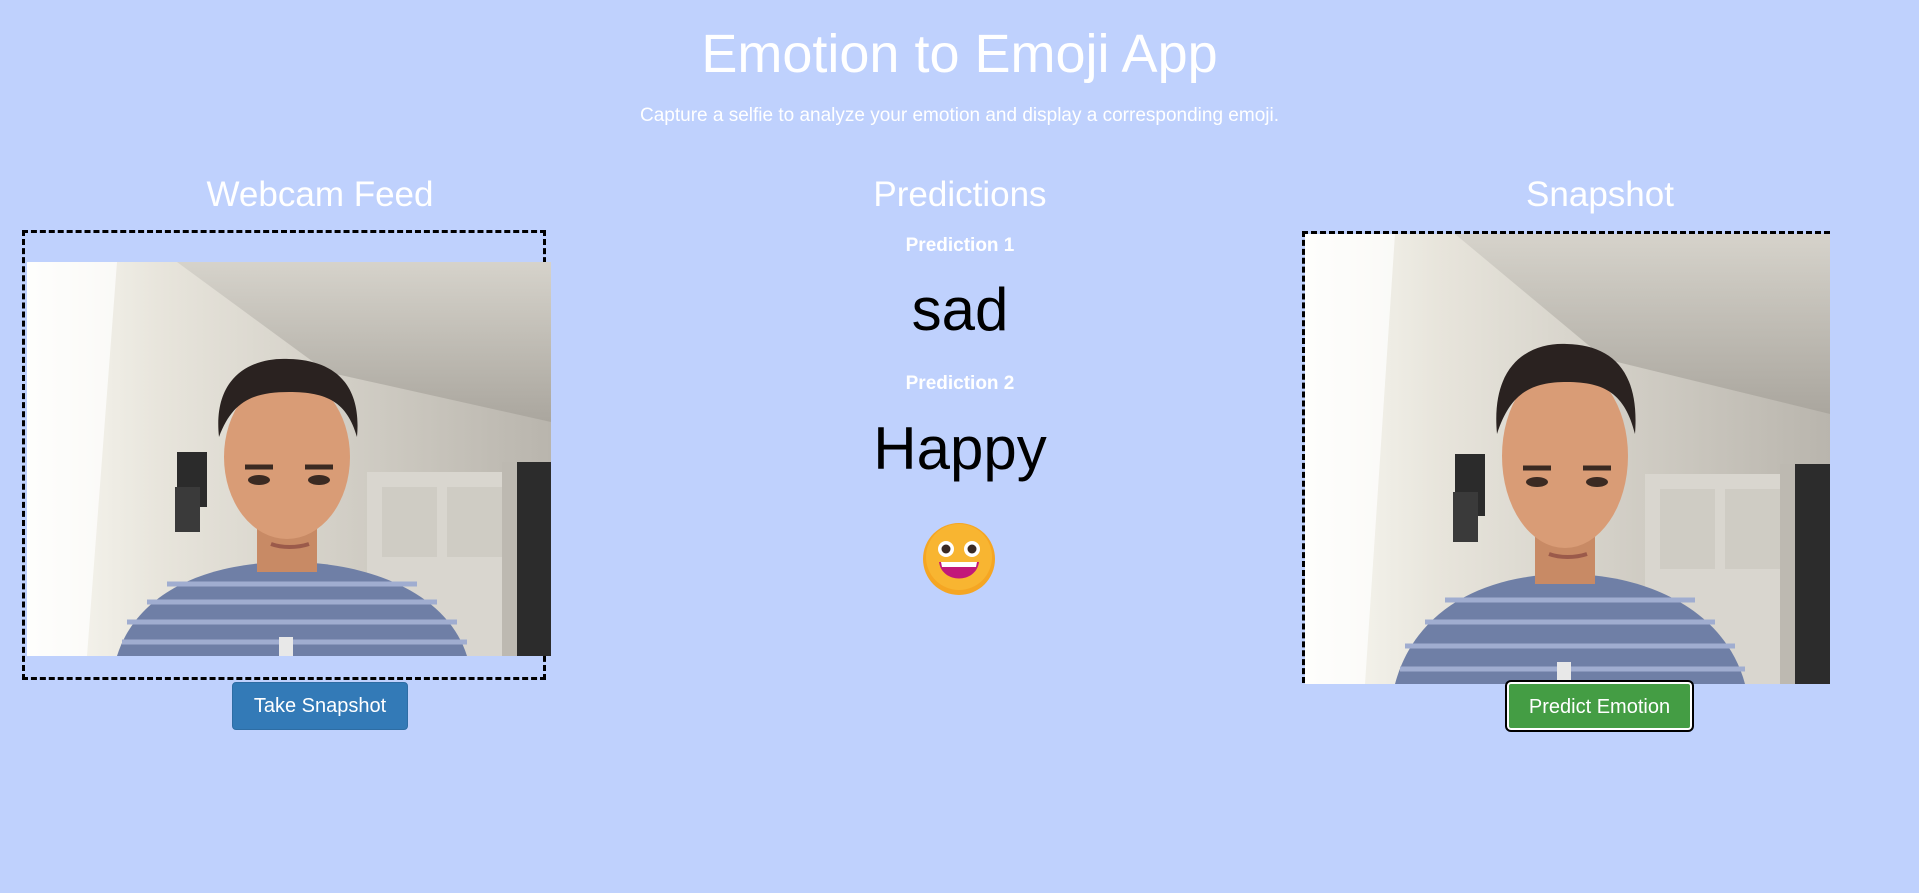 The image size is (1919, 893). I want to click on grinning-face-icon, so click(959, 559).